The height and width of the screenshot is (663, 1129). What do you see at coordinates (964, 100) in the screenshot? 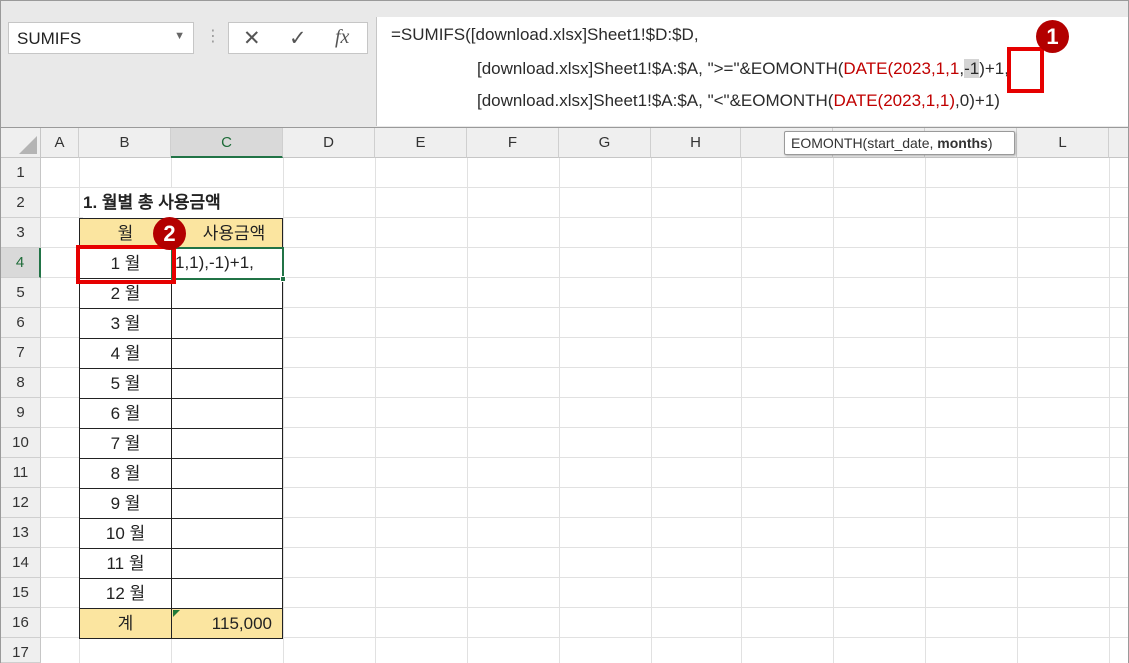
I see `formula-text: 0` at bounding box center [964, 100].